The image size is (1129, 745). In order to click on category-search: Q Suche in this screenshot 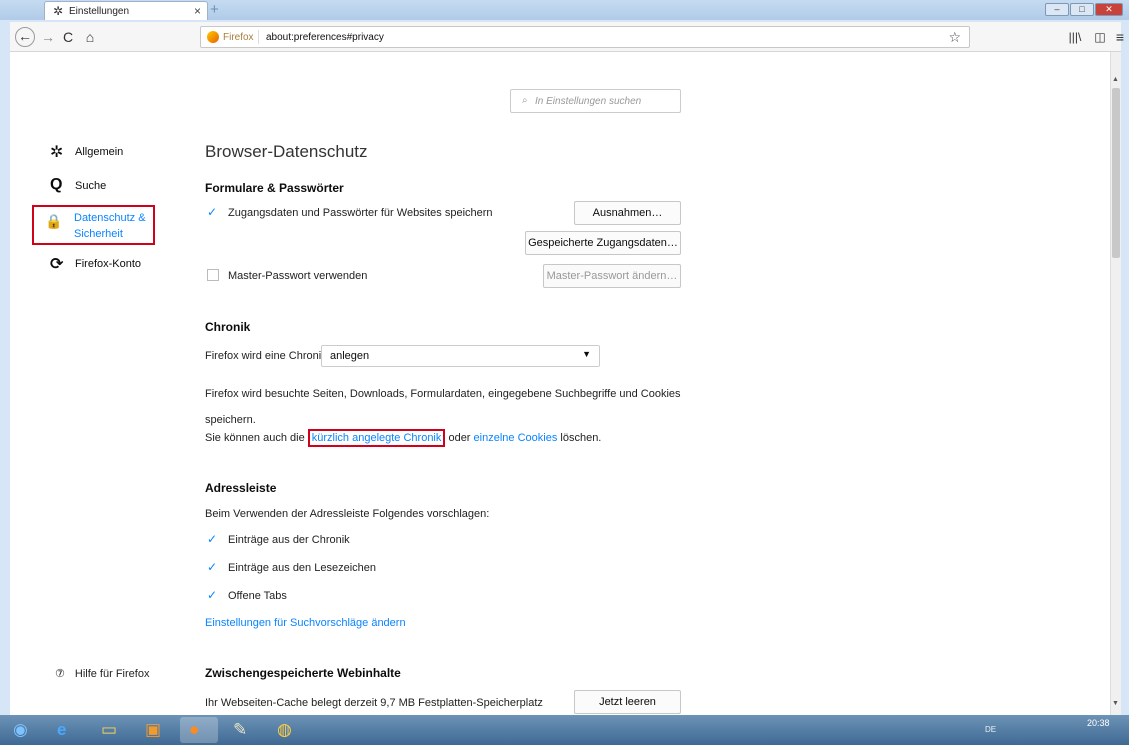, I will do `click(104, 187)`.